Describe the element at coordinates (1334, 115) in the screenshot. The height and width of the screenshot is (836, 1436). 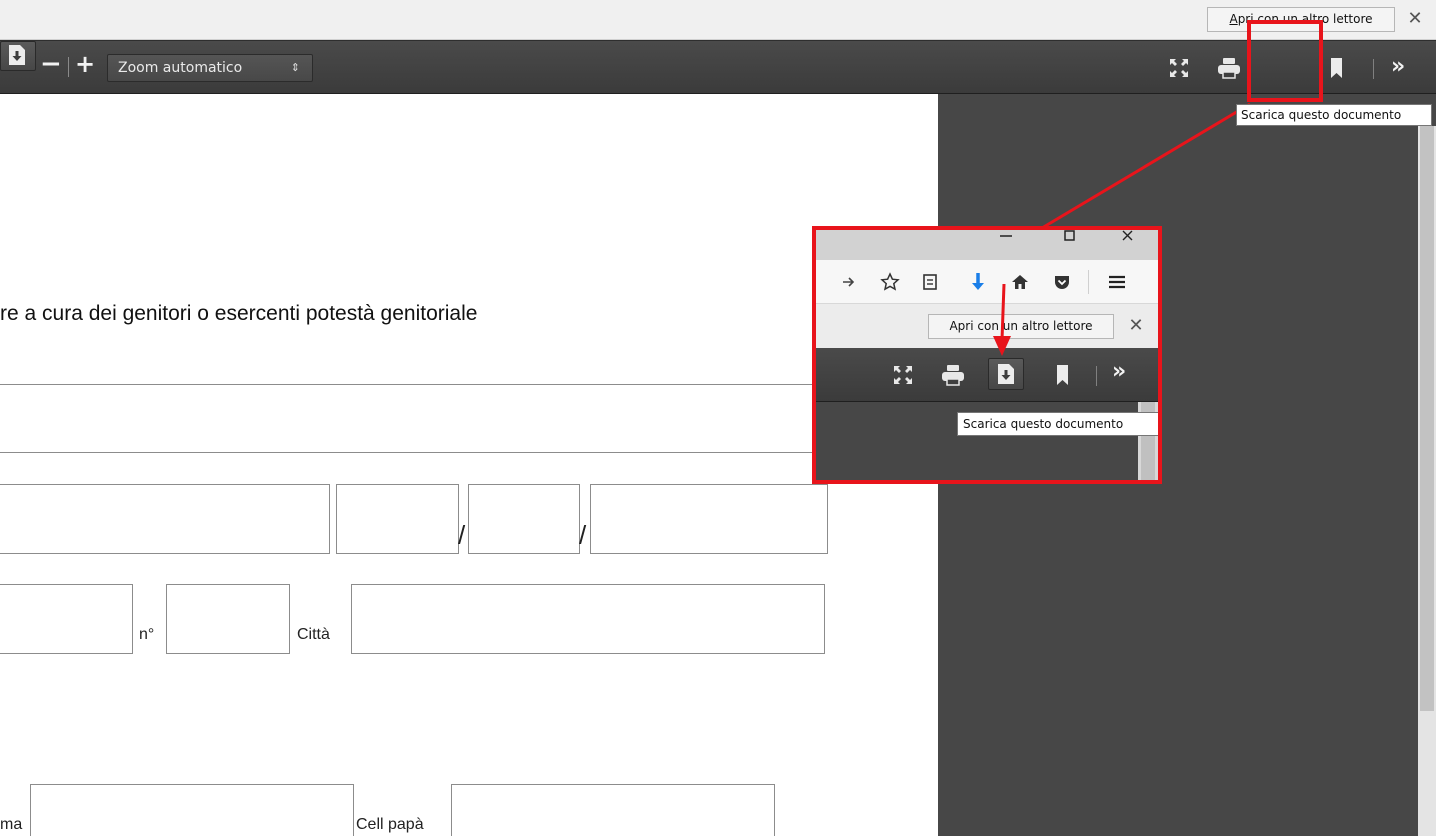
I see `download-tooltip: Scarica questo documento` at that location.